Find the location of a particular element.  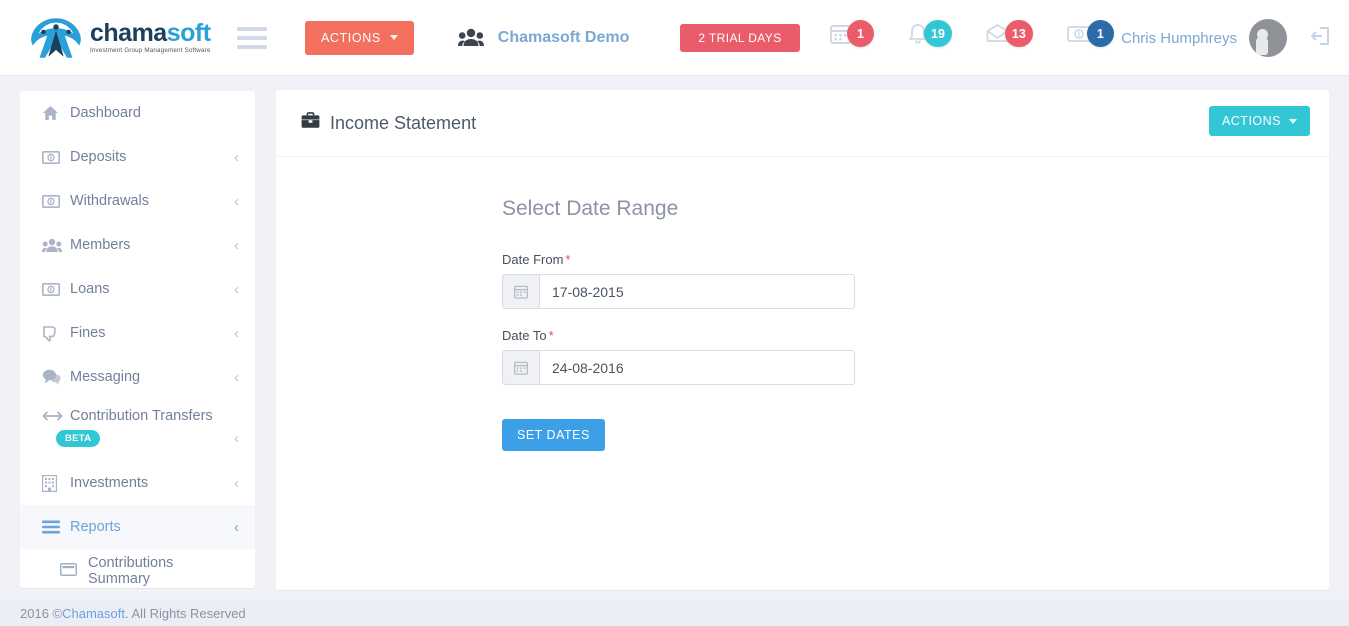

notification-count-badge: 13 is located at coordinates (1018, 33).